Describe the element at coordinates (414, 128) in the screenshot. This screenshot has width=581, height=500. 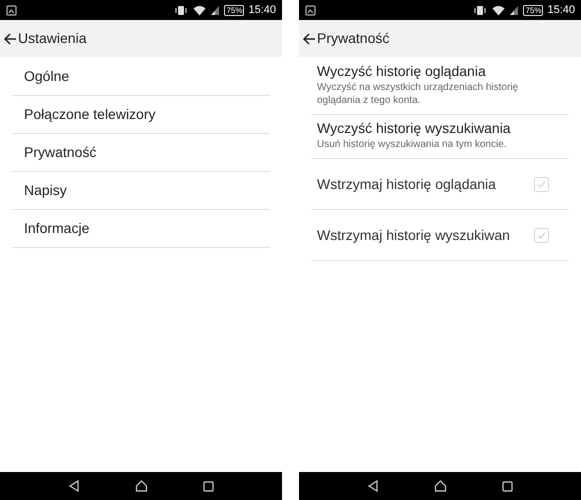
I see `item-title: Wyczyść historię wyszukiwania` at that location.